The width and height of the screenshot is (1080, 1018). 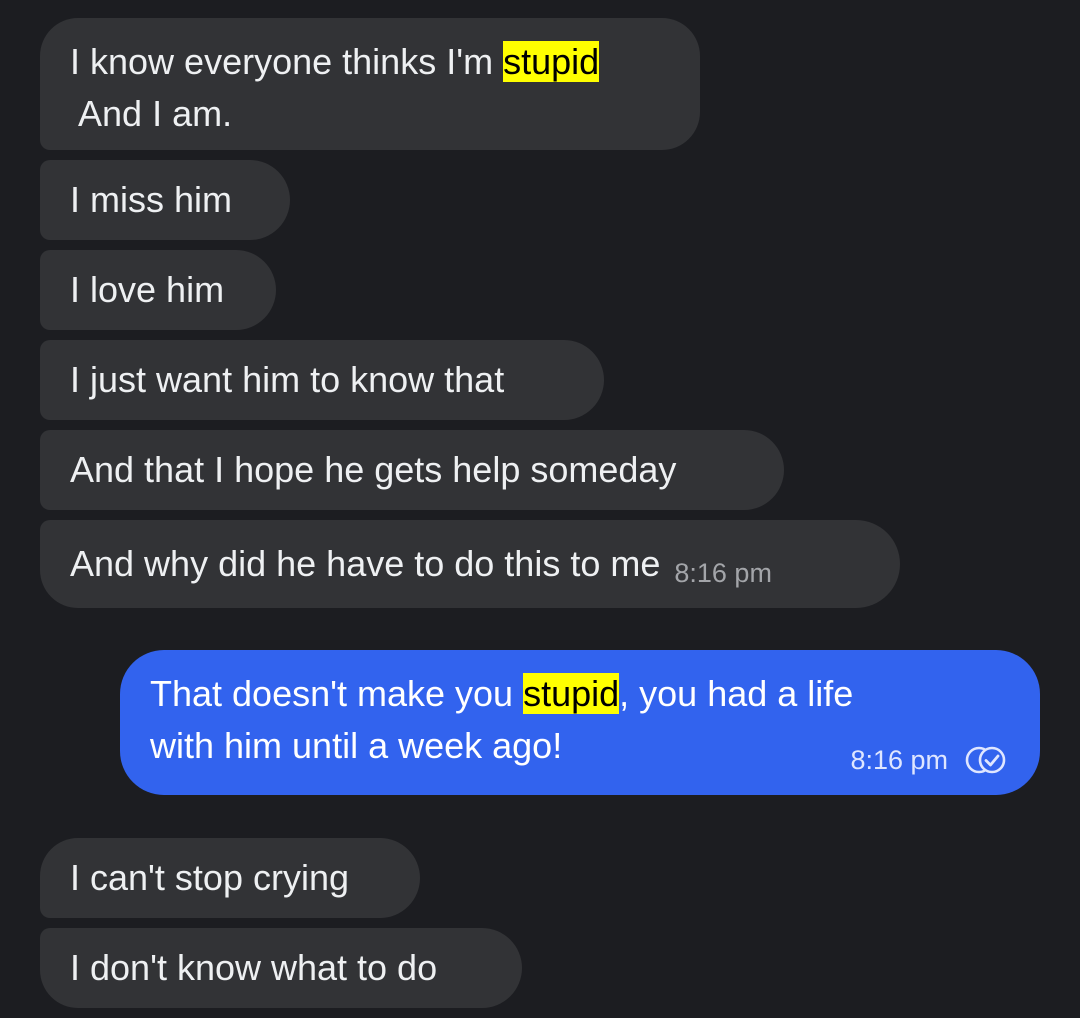 I want to click on message-bubble-incoming: I miss him, so click(x=165, y=200).